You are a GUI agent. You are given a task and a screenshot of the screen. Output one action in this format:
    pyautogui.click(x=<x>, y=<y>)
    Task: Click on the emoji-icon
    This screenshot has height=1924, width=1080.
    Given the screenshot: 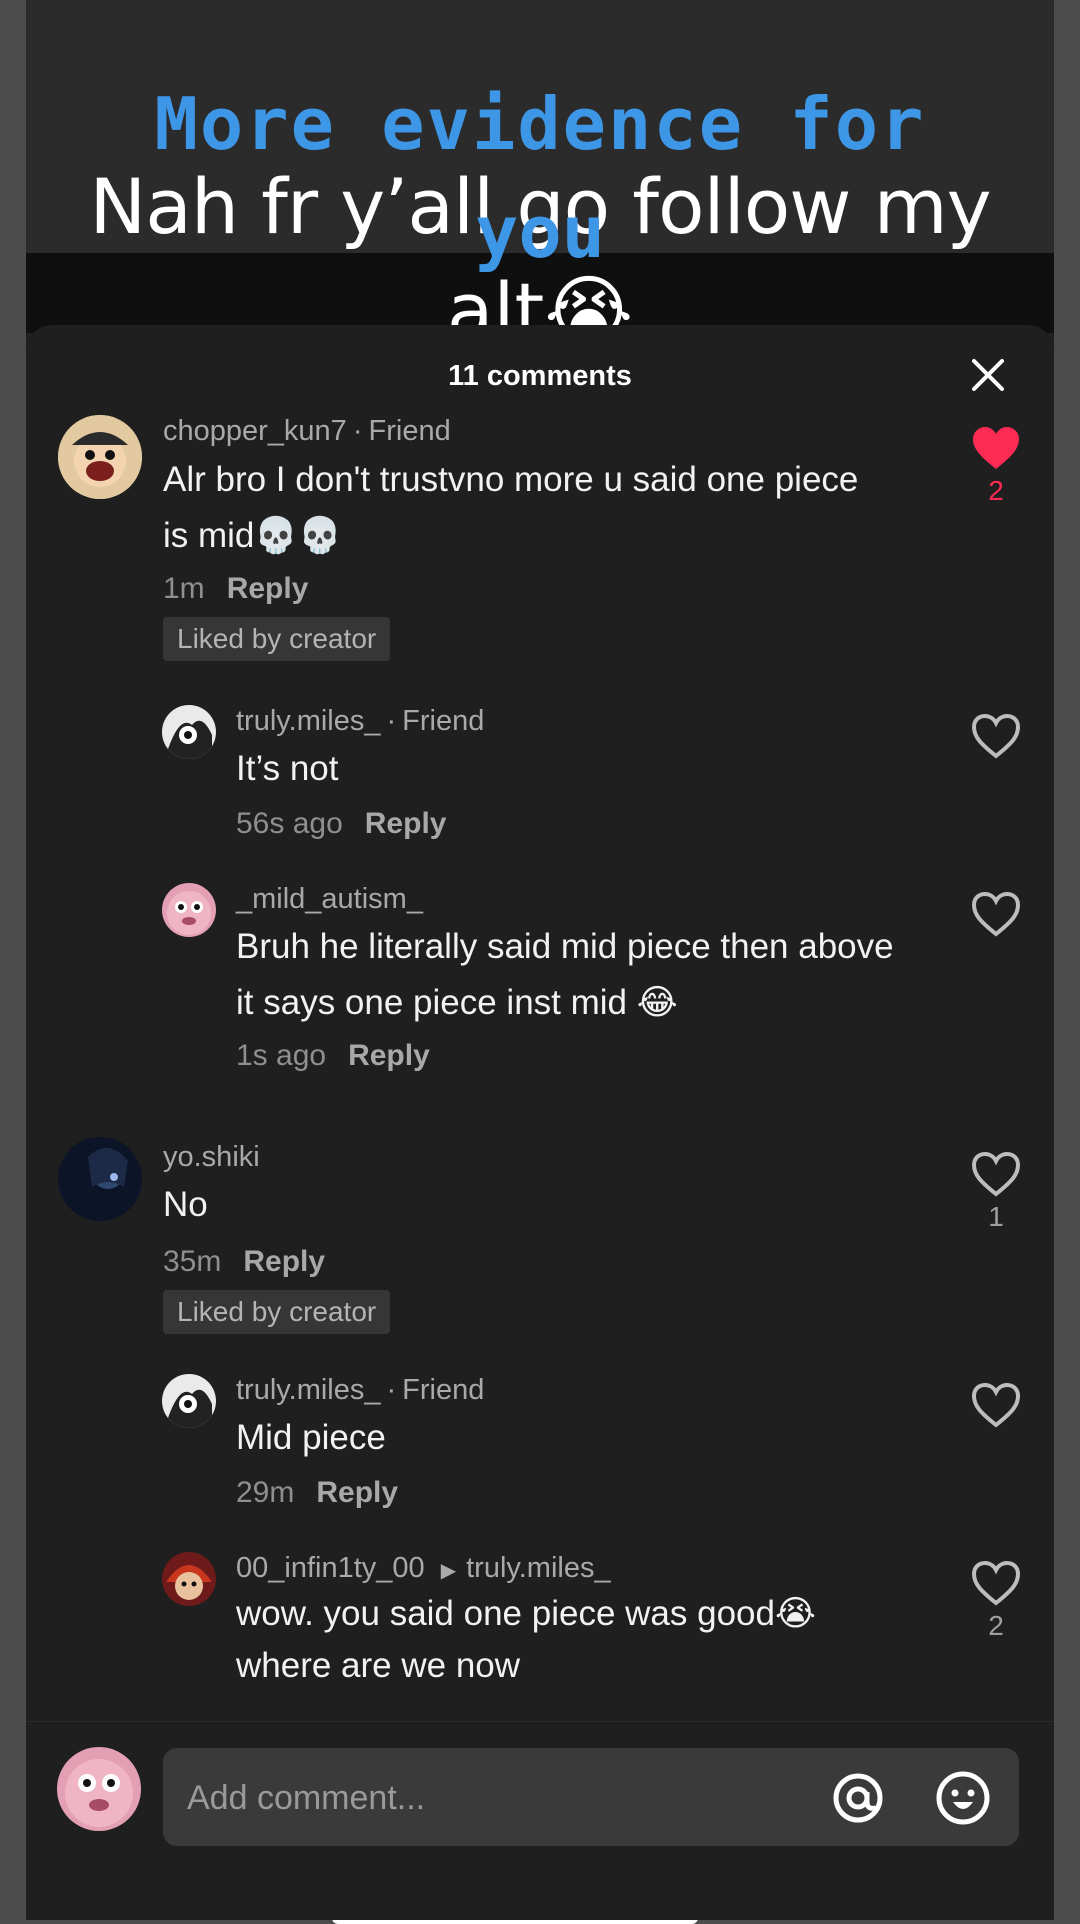 What is the action you would take?
    pyautogui.click(x=963, y=1798)
    